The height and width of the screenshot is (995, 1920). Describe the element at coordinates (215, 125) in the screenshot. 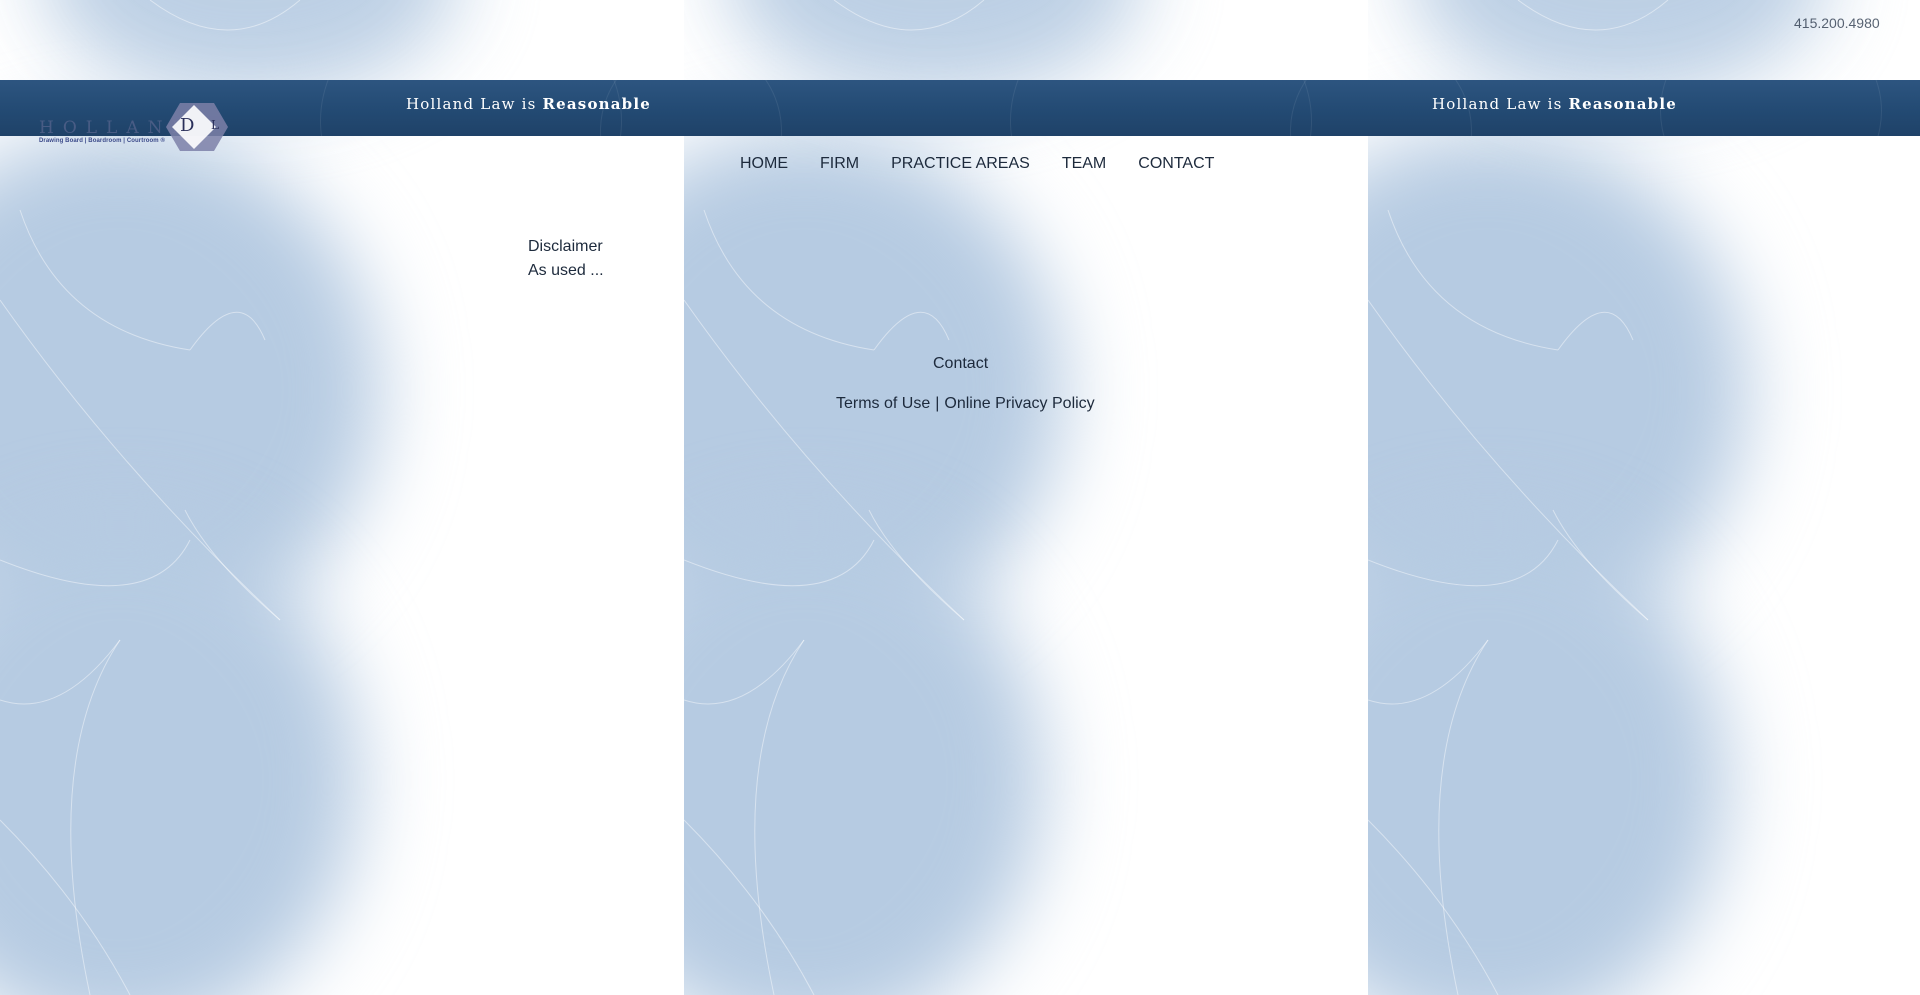

I see `logo-monogram-l: L` at that location.